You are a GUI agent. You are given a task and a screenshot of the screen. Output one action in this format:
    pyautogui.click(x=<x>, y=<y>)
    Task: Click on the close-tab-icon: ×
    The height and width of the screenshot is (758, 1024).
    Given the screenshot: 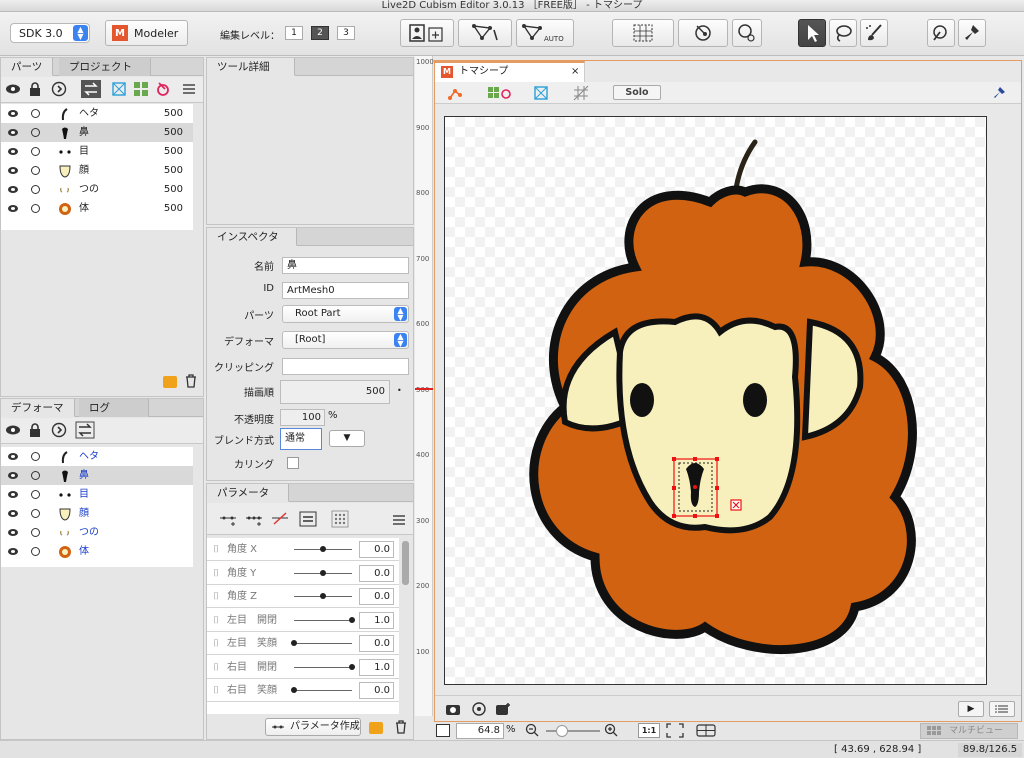 What is the action you would take?
    pyautogui.click(x=575, y=72)
    